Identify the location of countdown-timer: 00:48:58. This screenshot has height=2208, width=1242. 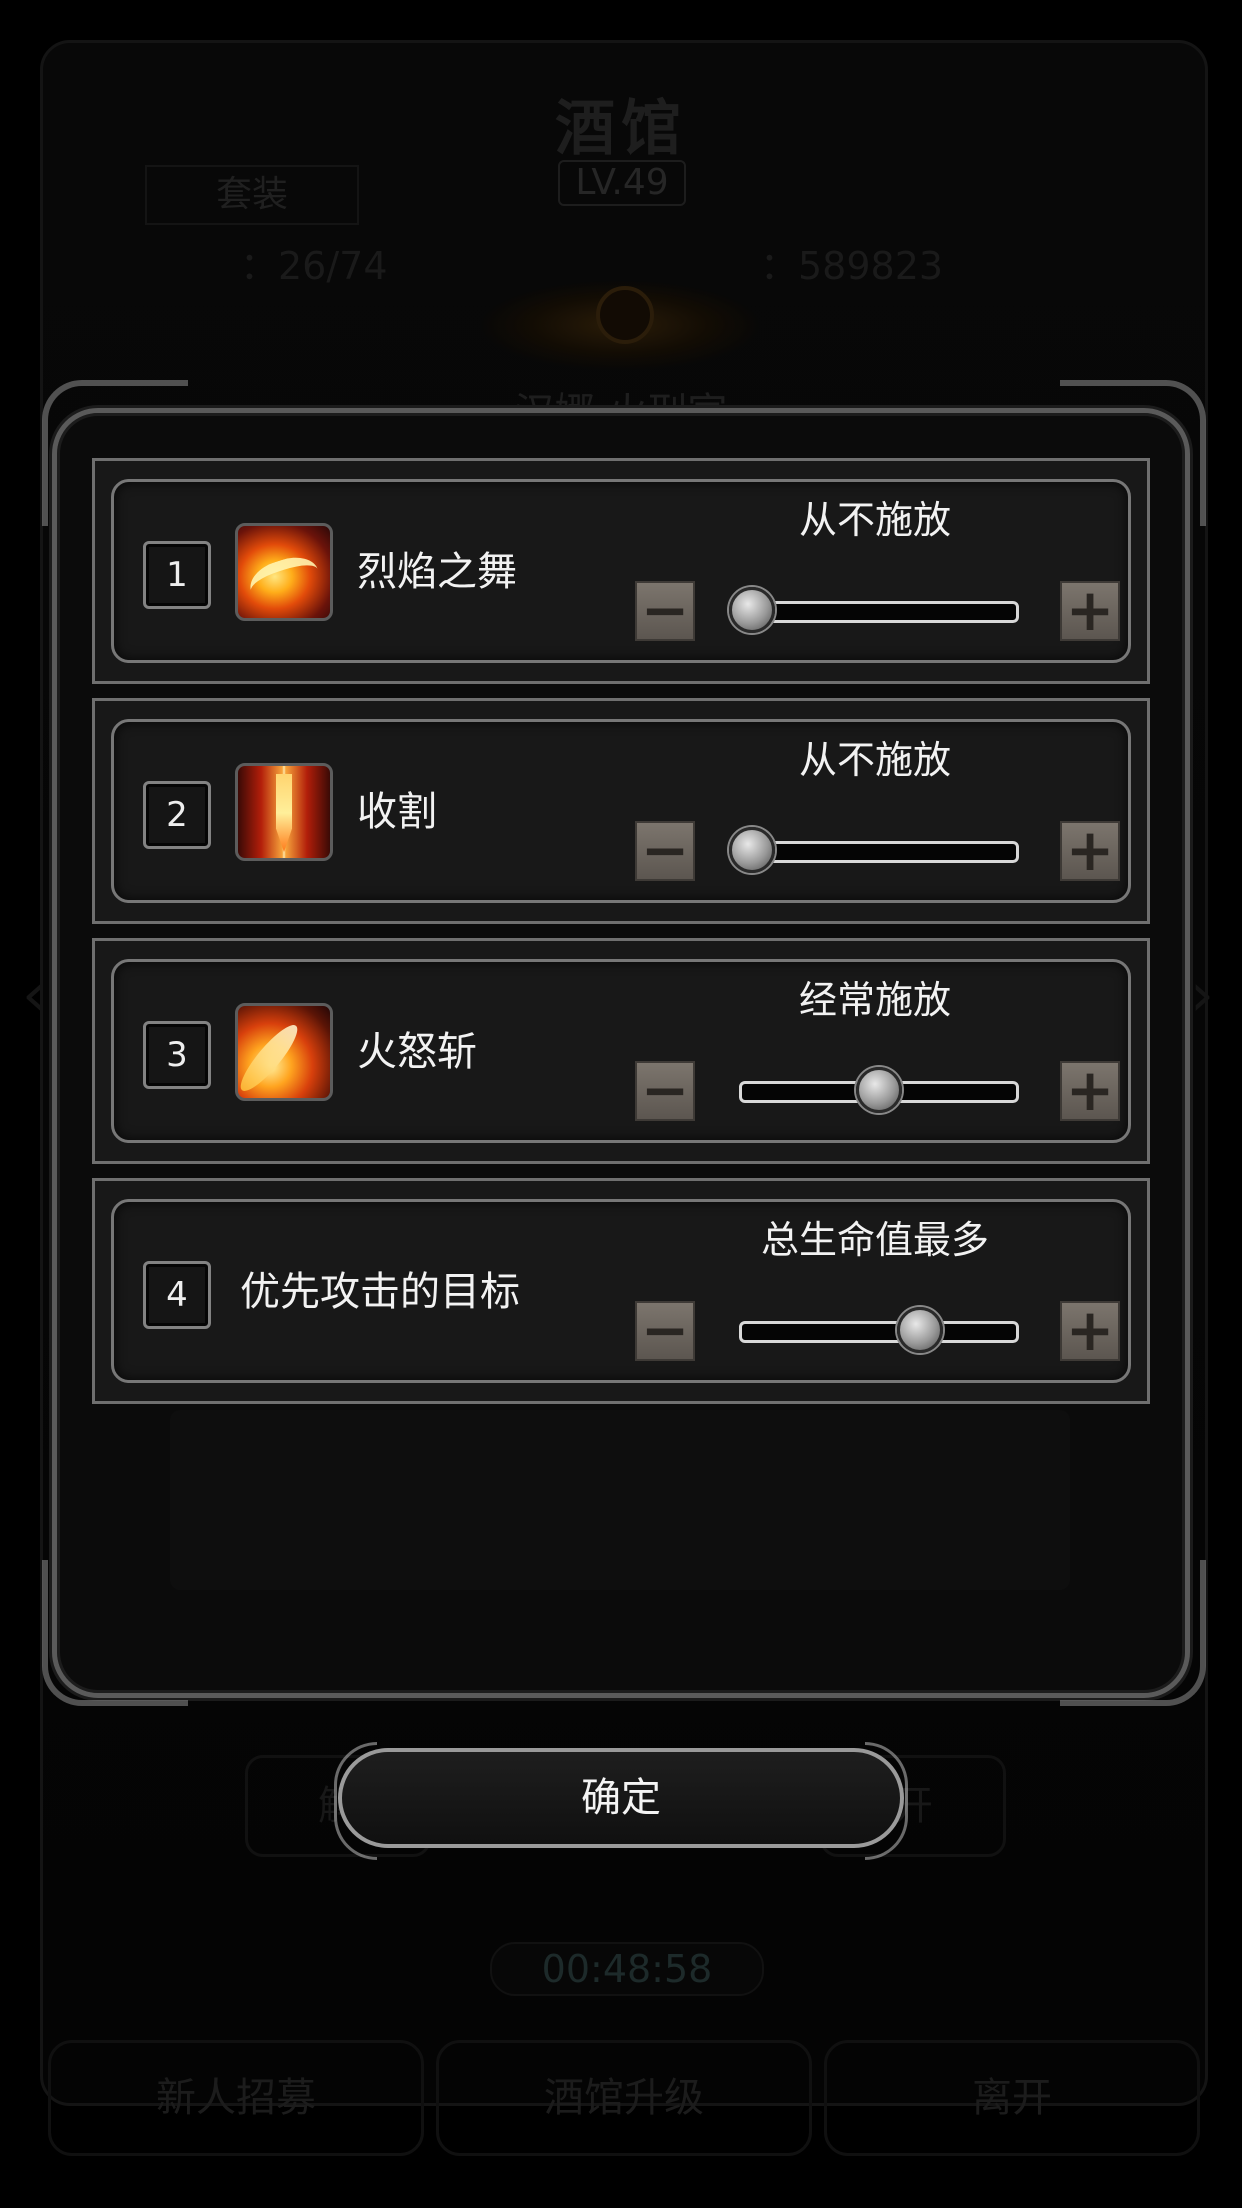
(627, 1969).